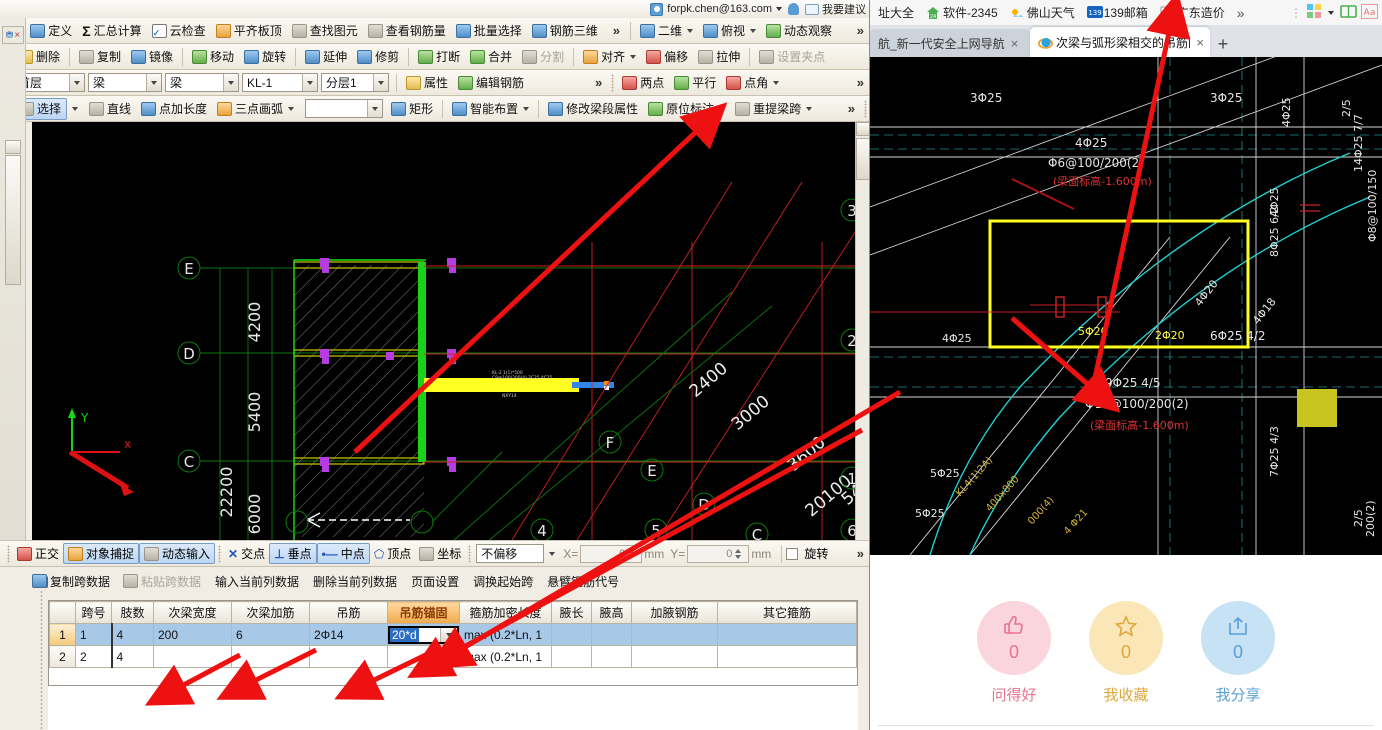  What do you see at coordinates (489, 31) in the screenshot?
I see `toolbar-button-batch-select: 批量选择` at bounding box center [489, 31].